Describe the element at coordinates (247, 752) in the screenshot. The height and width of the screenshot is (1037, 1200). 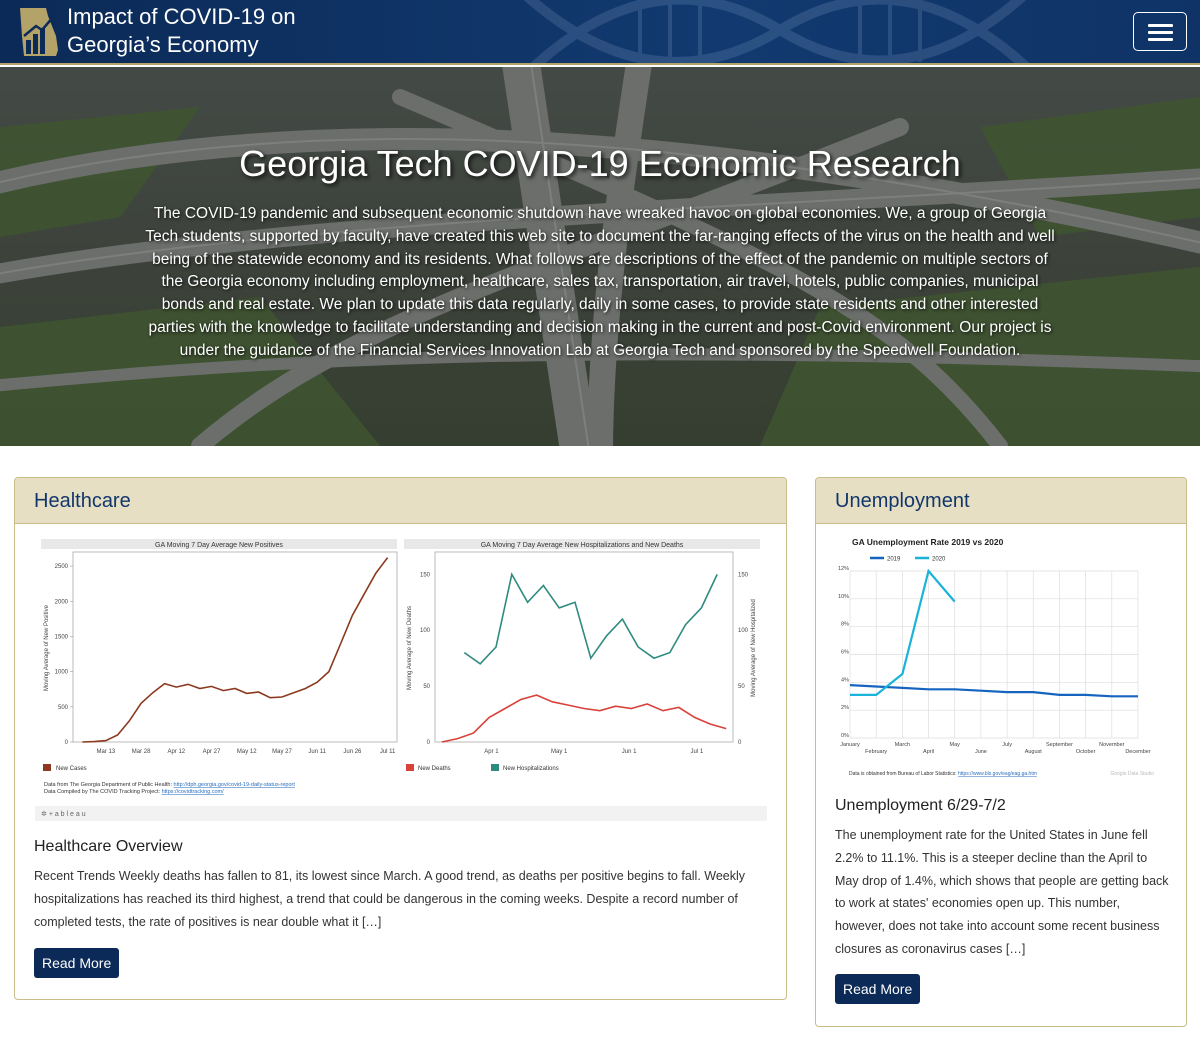
I see `chart1-xtick-label: May 12` at that location.